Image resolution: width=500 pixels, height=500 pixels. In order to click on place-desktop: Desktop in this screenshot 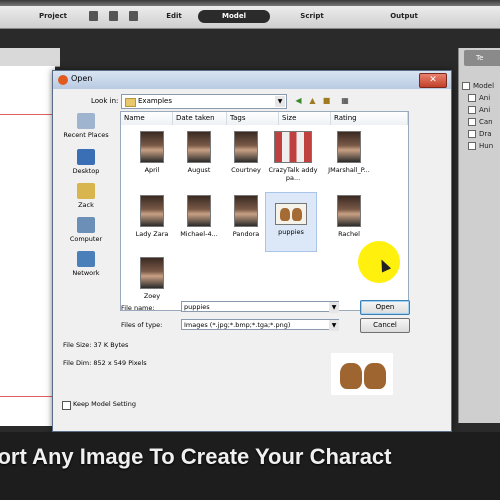, I will do `click(86, 162)`.